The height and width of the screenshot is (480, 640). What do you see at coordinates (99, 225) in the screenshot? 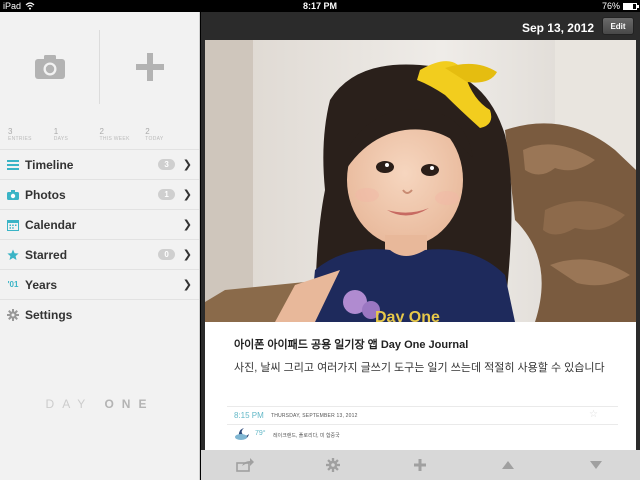
I see `sidebar-item-calendar: Calendar ❯` at bounding box center [99, 225].